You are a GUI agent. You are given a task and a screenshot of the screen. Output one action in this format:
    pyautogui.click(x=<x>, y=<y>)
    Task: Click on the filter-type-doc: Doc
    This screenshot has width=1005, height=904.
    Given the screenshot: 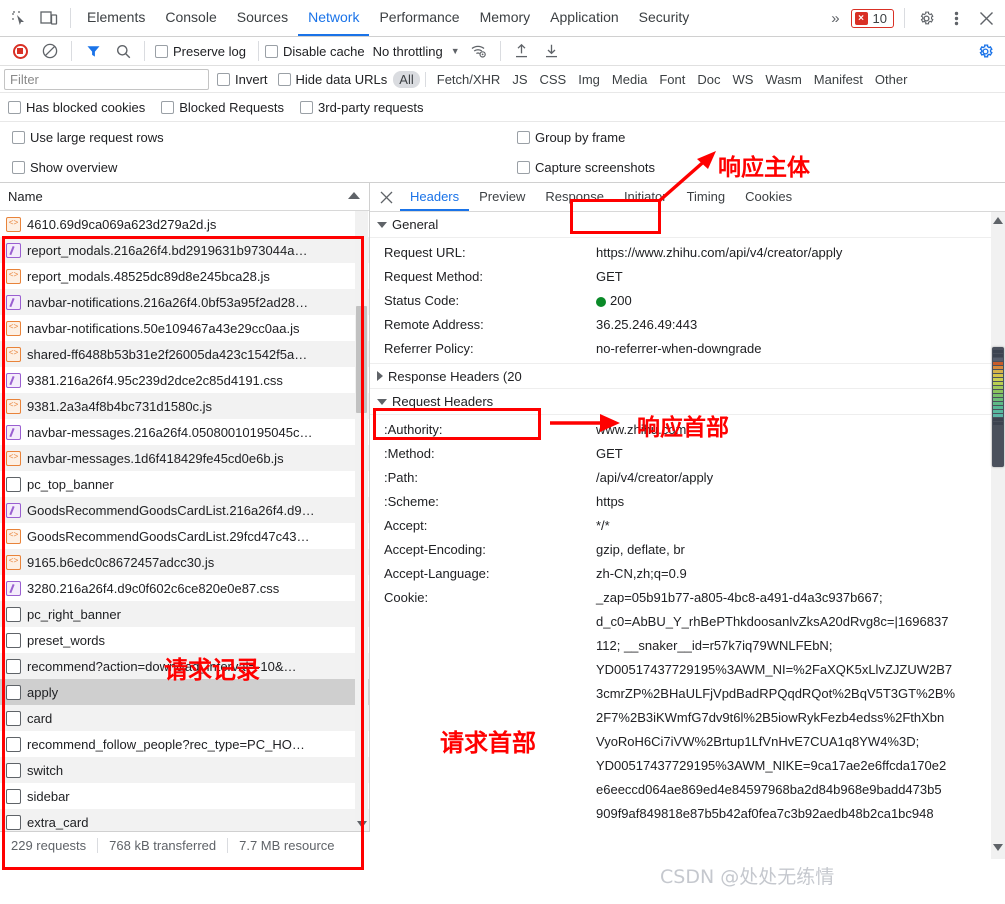 What is the action you would take?
    pyautogui.click(x=708, y=79)
    